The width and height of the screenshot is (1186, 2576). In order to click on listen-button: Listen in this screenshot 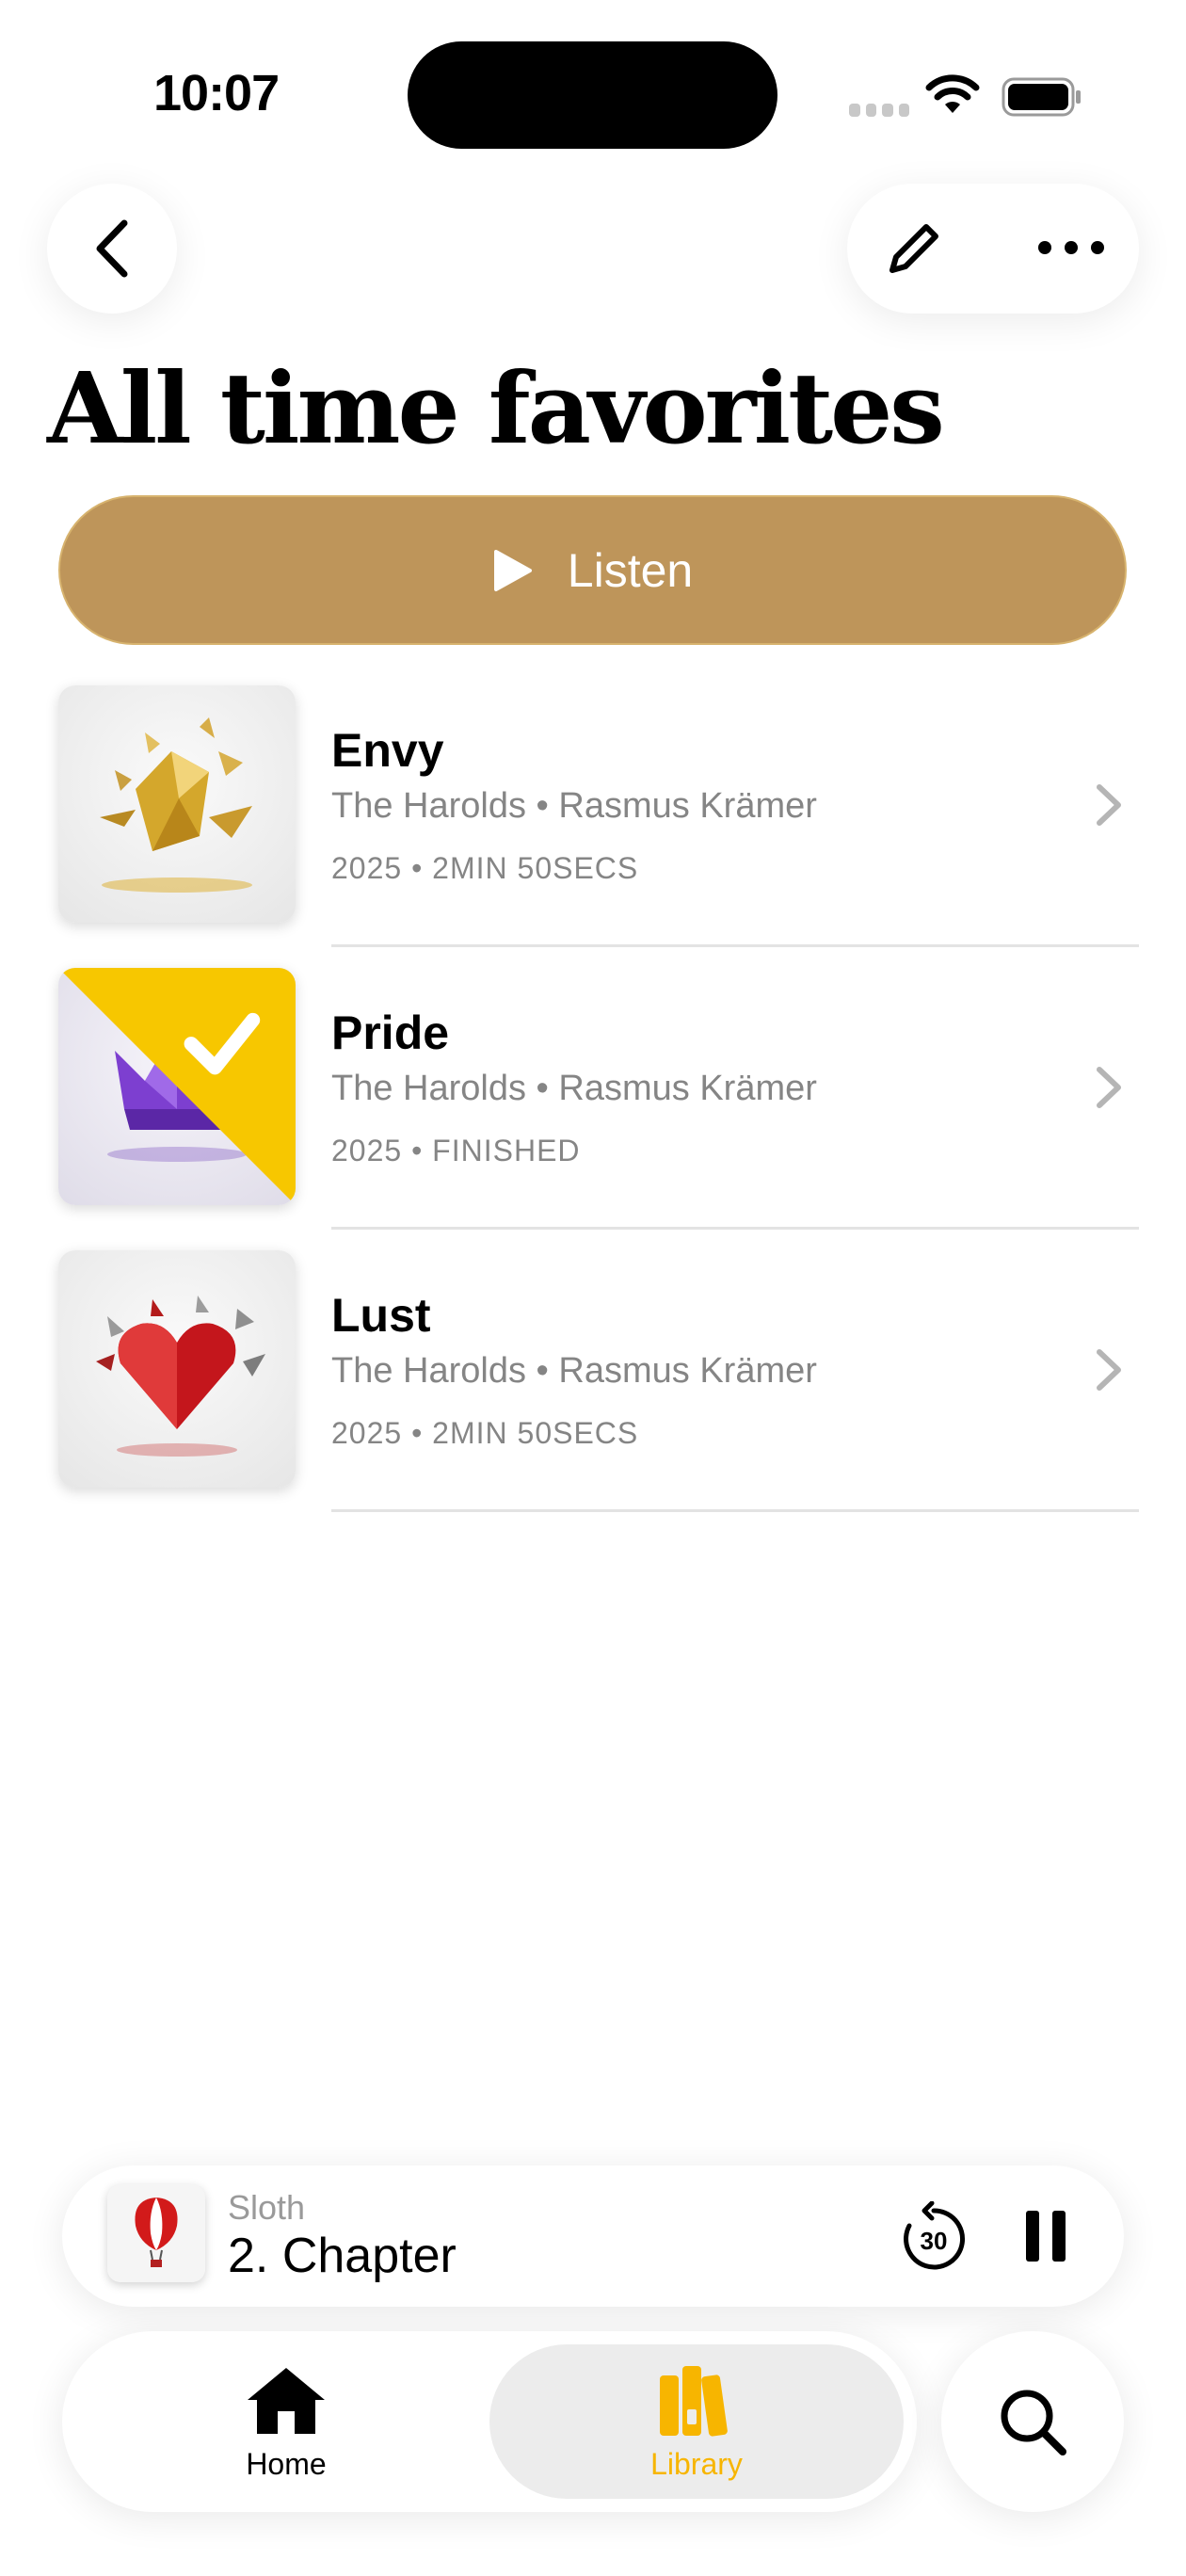, I will do `click(592, 570)`.